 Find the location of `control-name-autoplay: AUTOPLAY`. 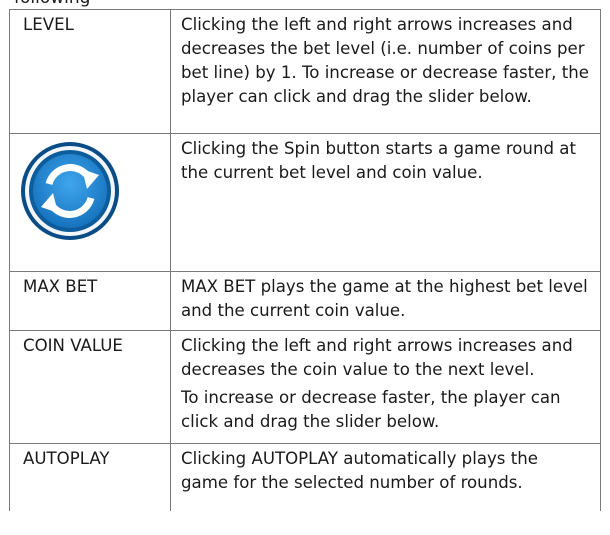

control-name-autoplay: AUTOPLAY is located at coordinates (66, 458).